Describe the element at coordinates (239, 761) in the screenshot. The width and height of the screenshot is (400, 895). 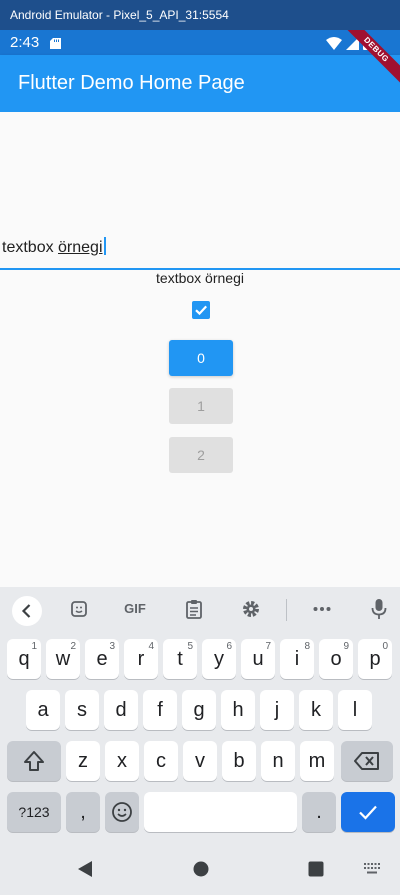
I see `key-b: b` at that location.